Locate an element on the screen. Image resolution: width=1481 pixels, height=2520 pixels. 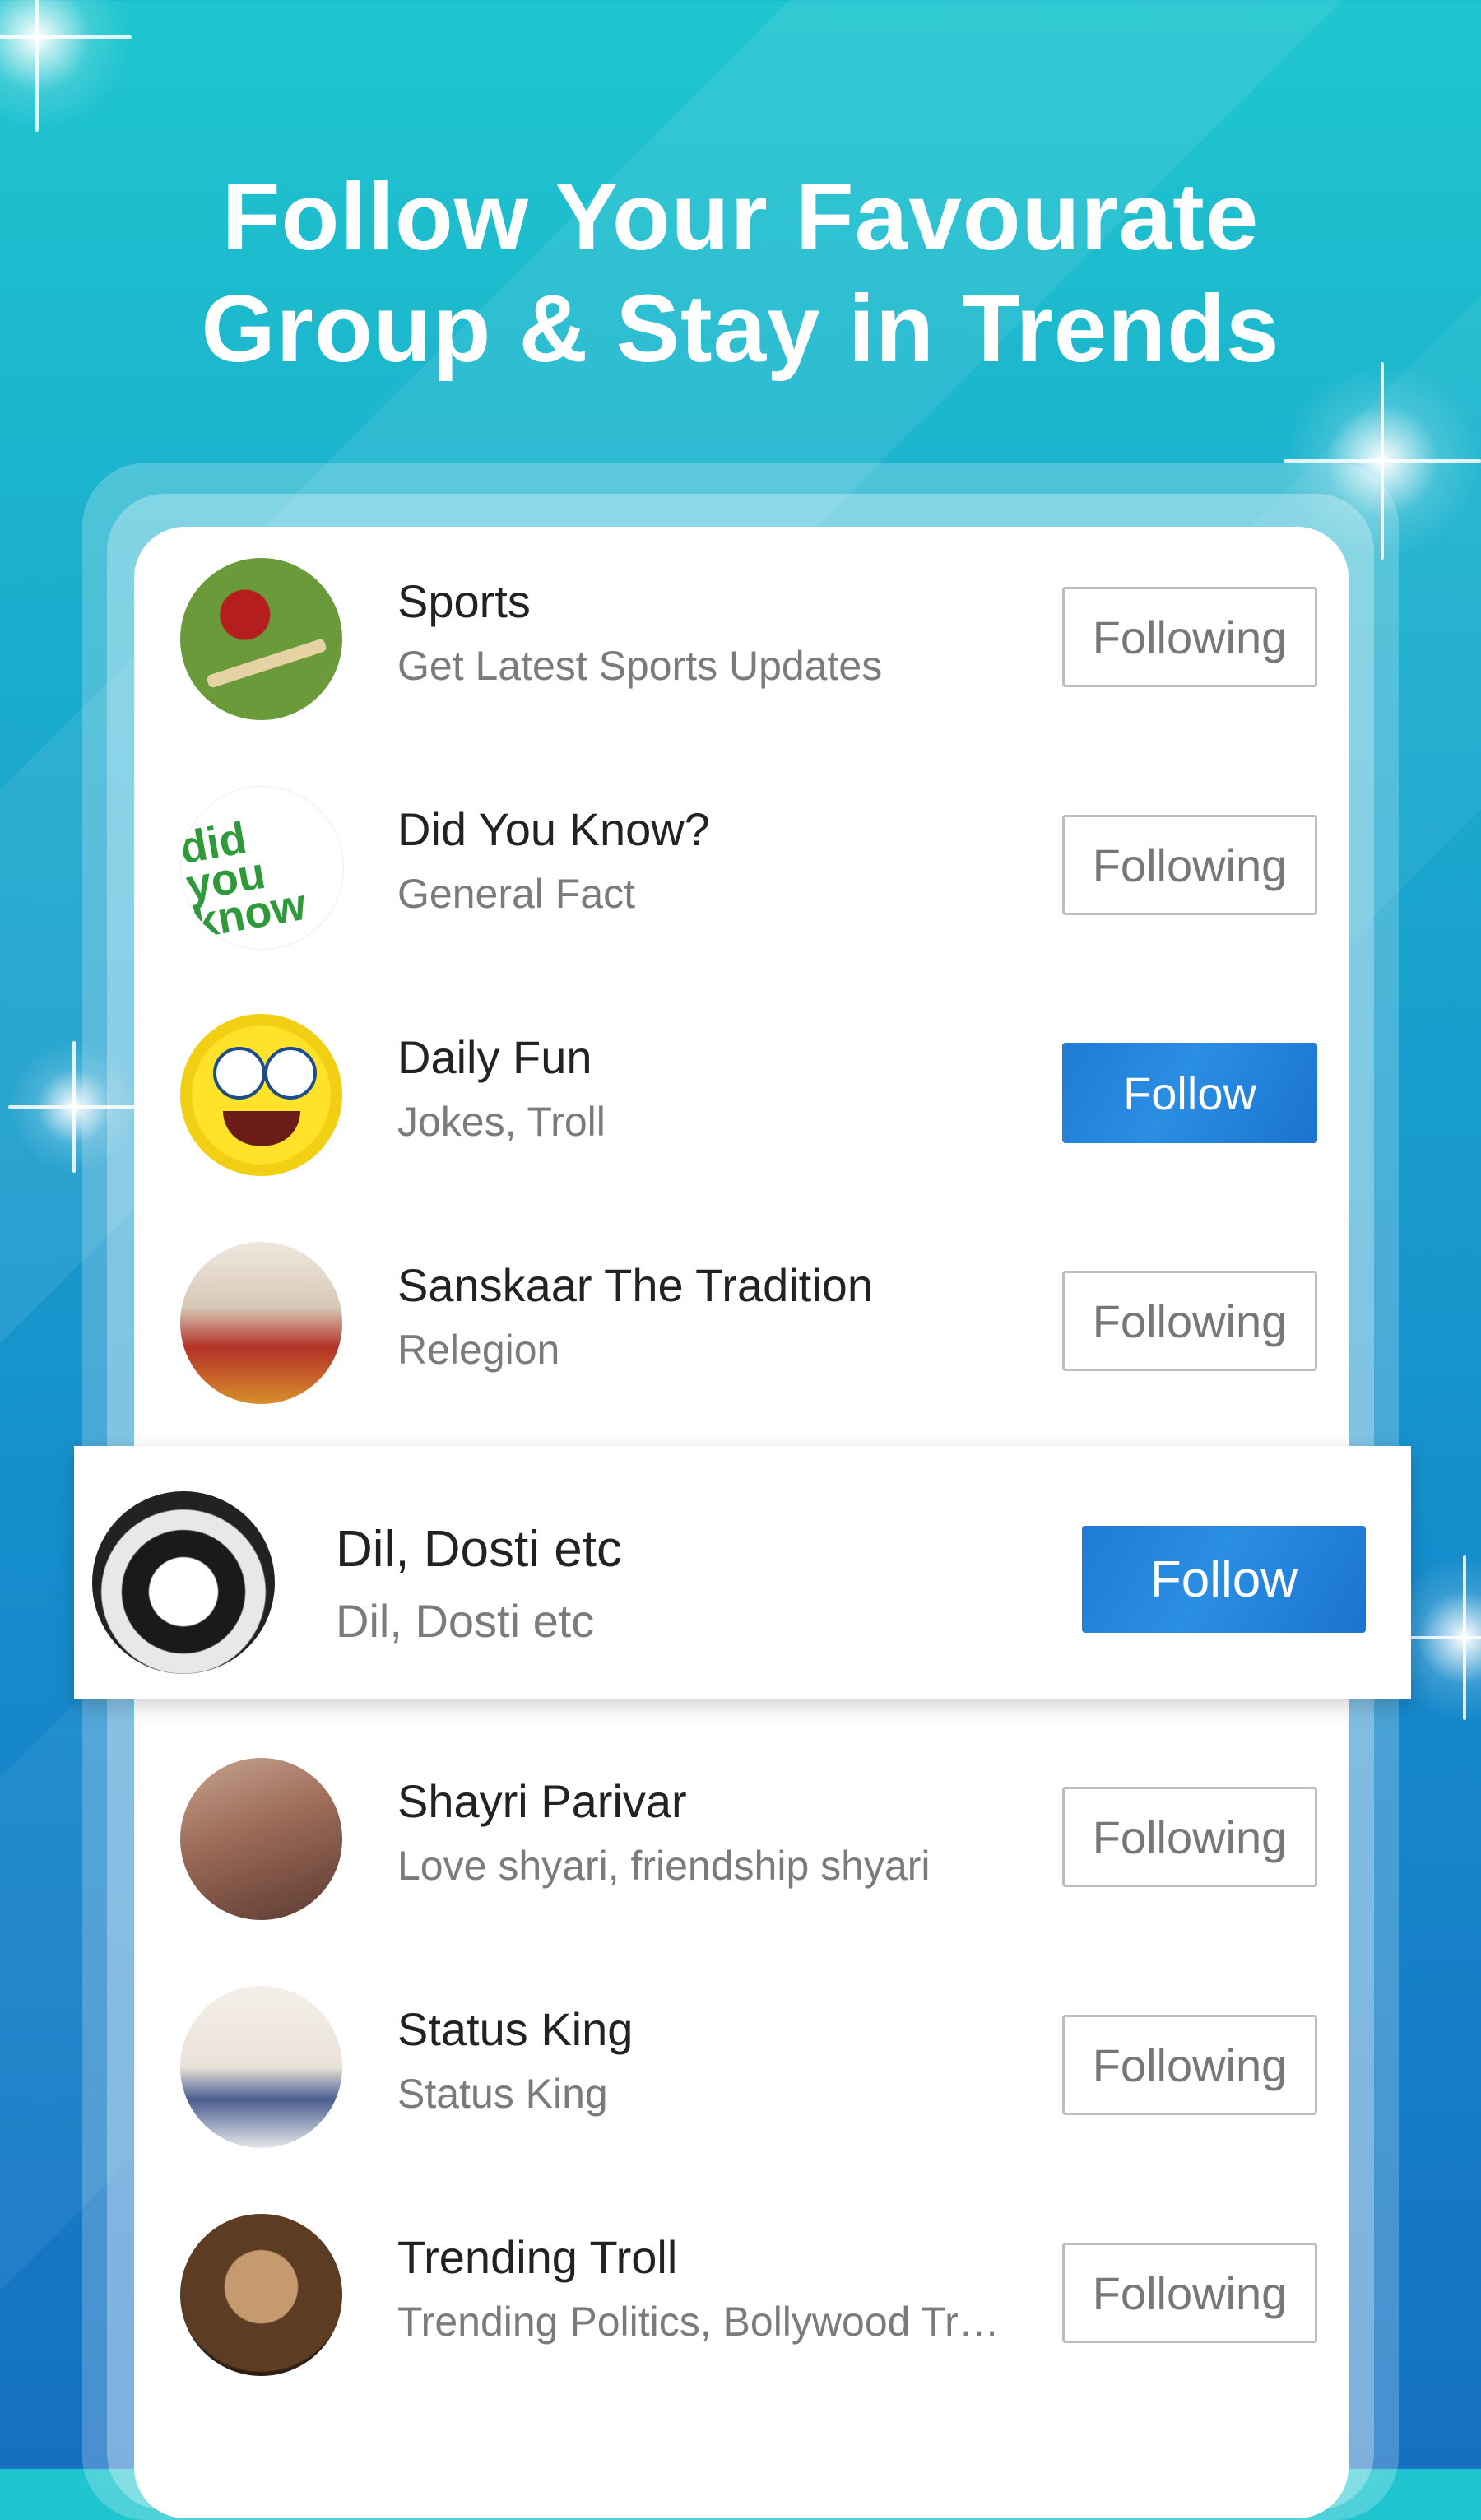
group-name: Sanskaar The Tradition is located at coordinates (635, 1285).